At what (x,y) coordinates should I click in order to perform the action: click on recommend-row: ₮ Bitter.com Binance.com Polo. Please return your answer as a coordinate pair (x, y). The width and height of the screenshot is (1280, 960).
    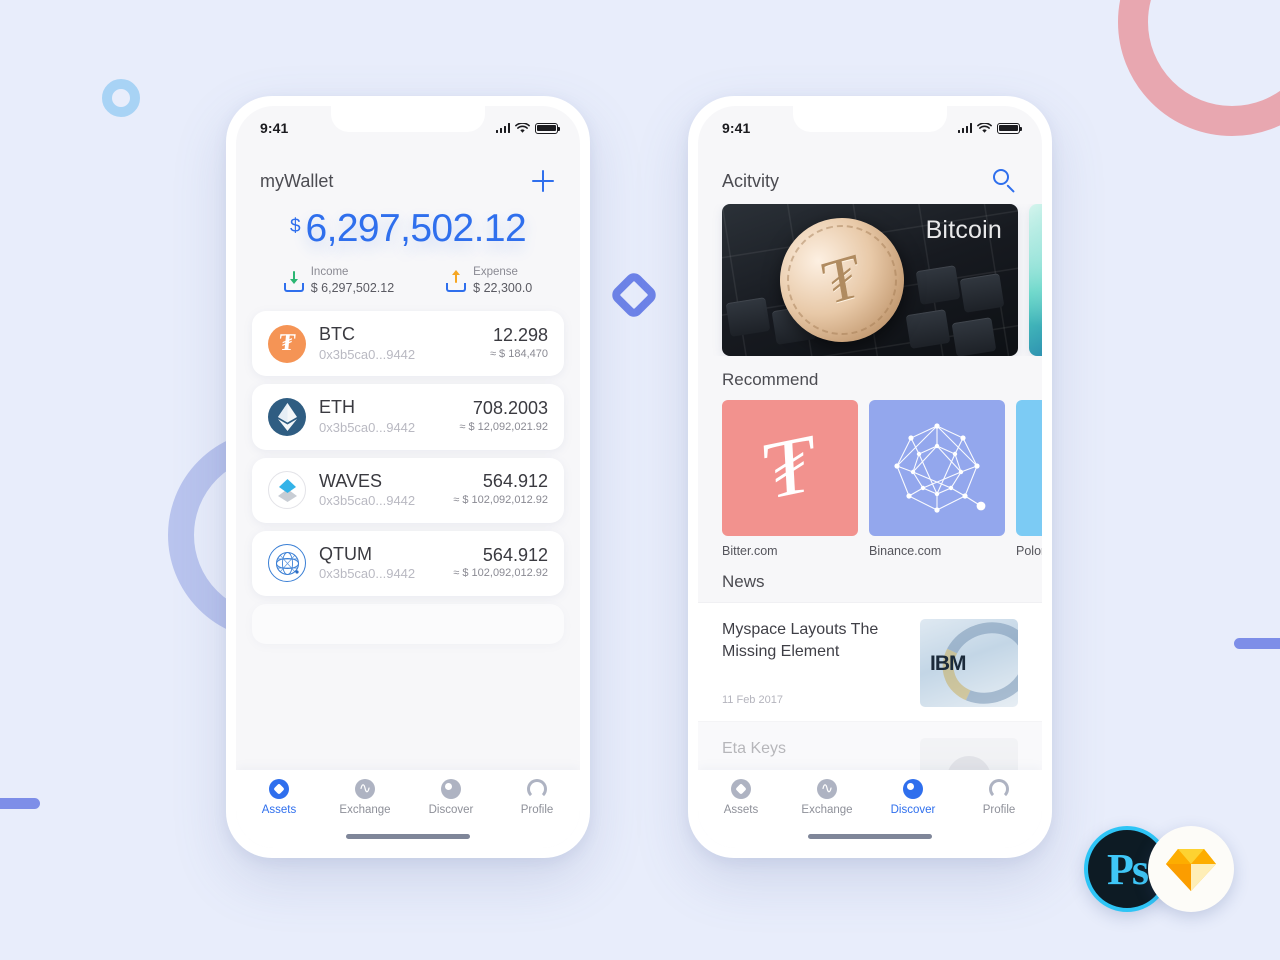
    Looking at the image, I should click on (870, 479).